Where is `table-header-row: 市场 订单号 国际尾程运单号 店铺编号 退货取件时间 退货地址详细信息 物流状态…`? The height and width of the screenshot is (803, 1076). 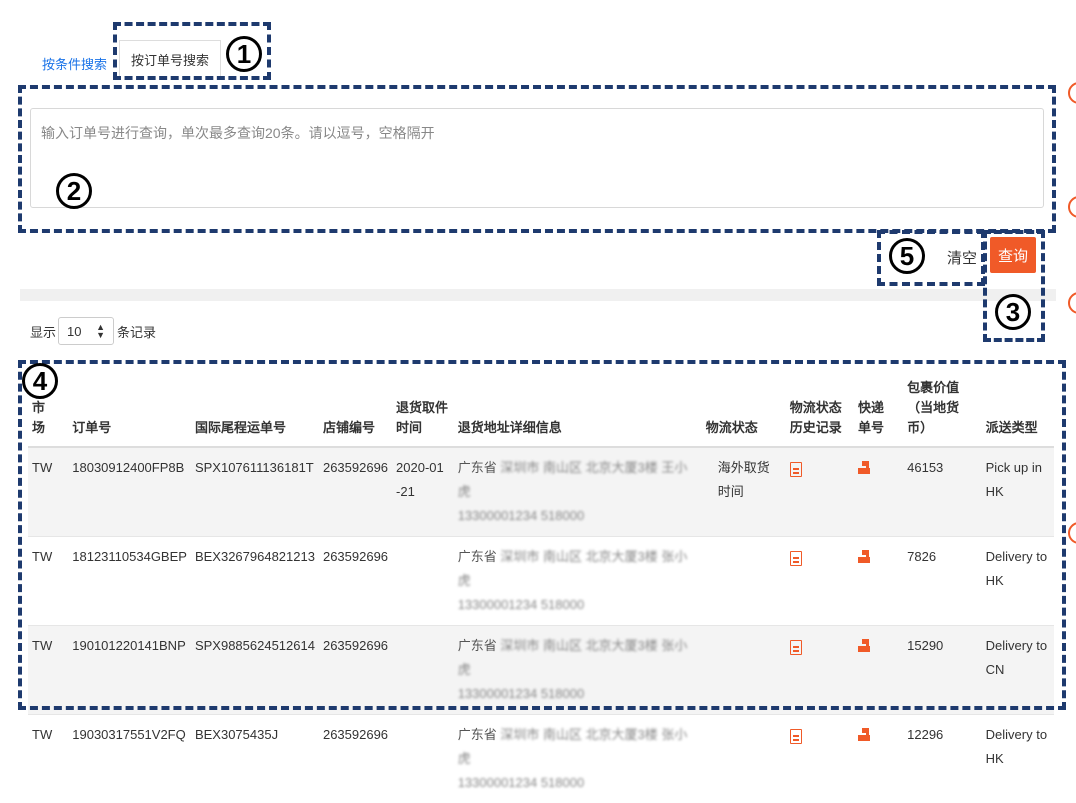 table-header-row: 市场 订单号 国际尾程运单号 店铺编号 退货取件时间 退货地址详细信息 物流状态… is located at coordinates (541, 411).